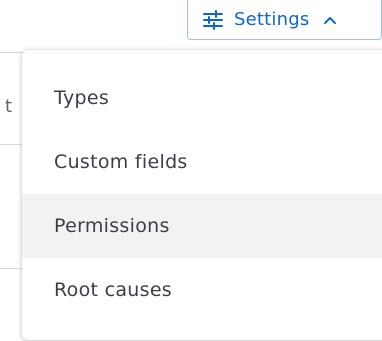  Describe the element at coordinates (272, 19) in the screenshot. I see `settings-button-label: Settings` at that location.